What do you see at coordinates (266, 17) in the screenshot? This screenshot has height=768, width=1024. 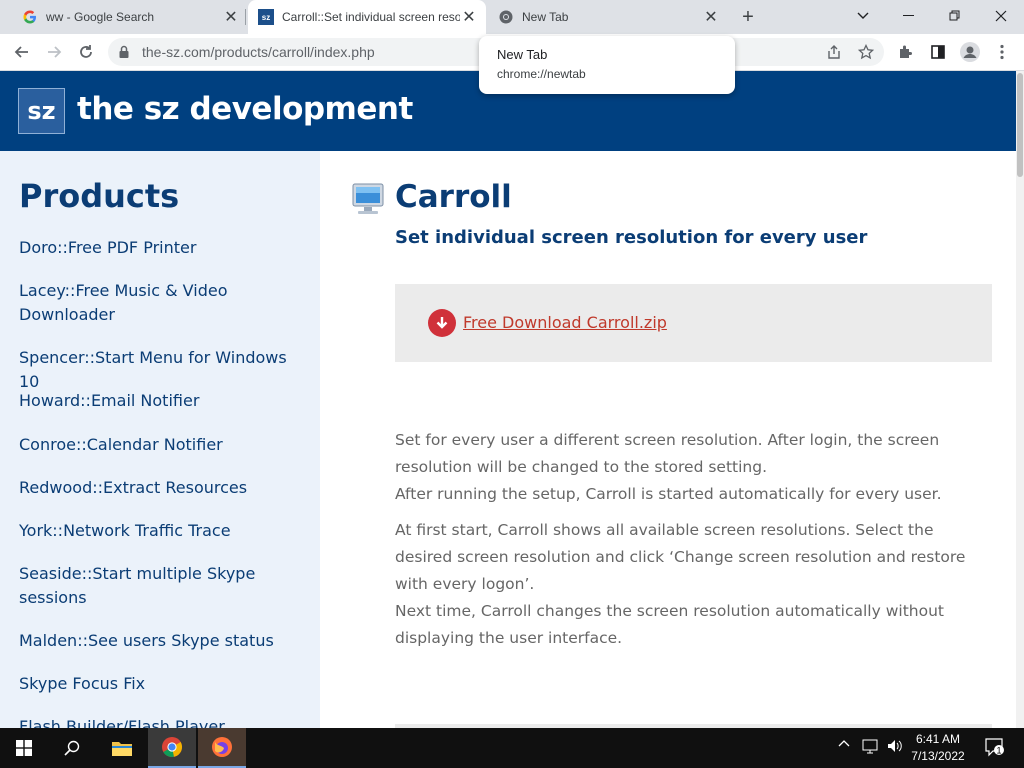 I see `sz-favicon-icon: sz` at bounding box center [266, 17].